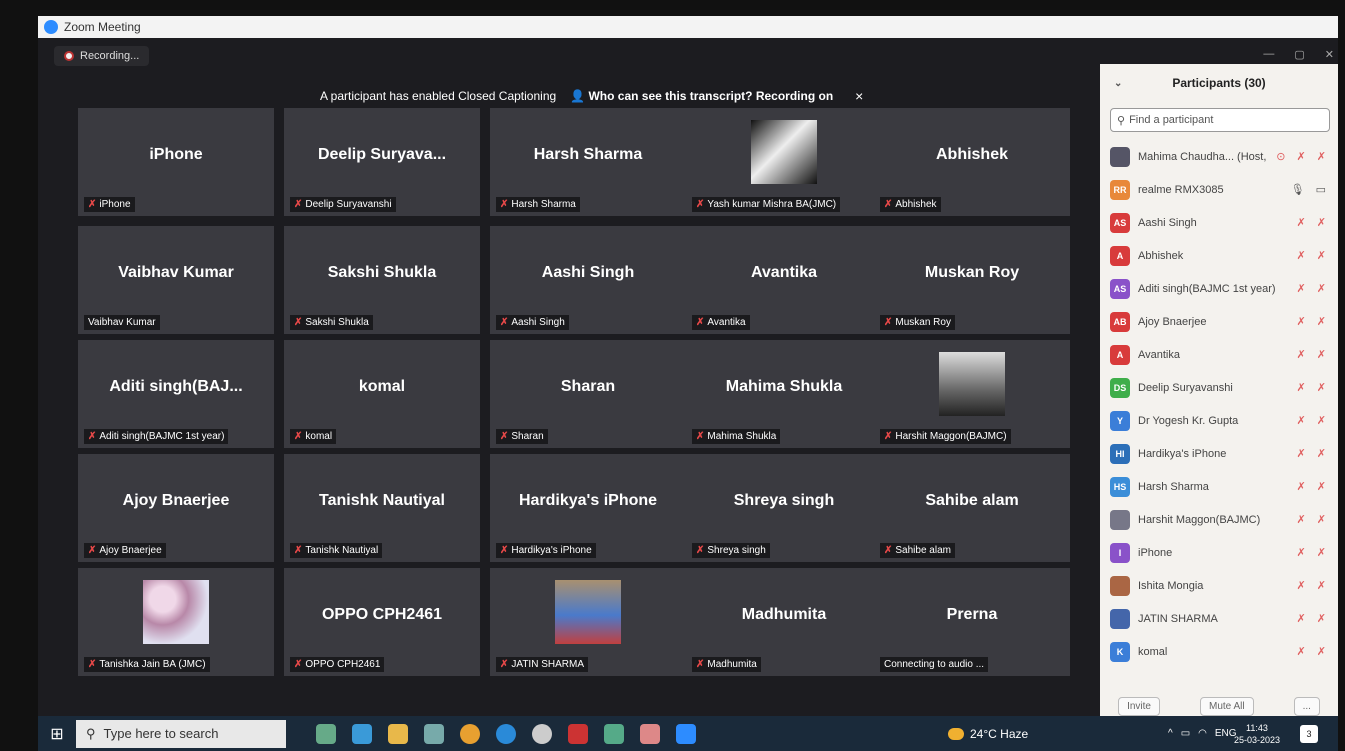 The height and width of the screenshot is (751, 1345). Describe the element at coordinates (588, 162) in the screenshot. I see `video-tile: Harsh Sharma ✗ Harsh Sharma` at that location.